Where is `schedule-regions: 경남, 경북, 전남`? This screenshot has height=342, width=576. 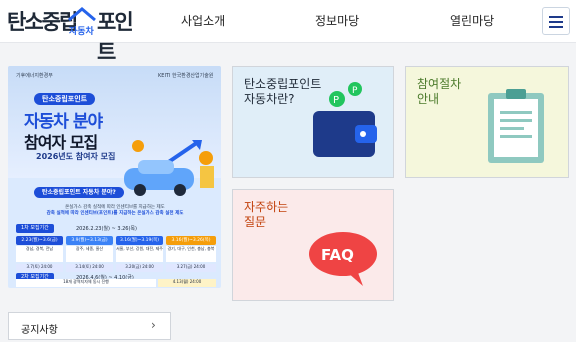 schedule-regions: 경남, 경북, 전남 is located at coordinates (39, 254).